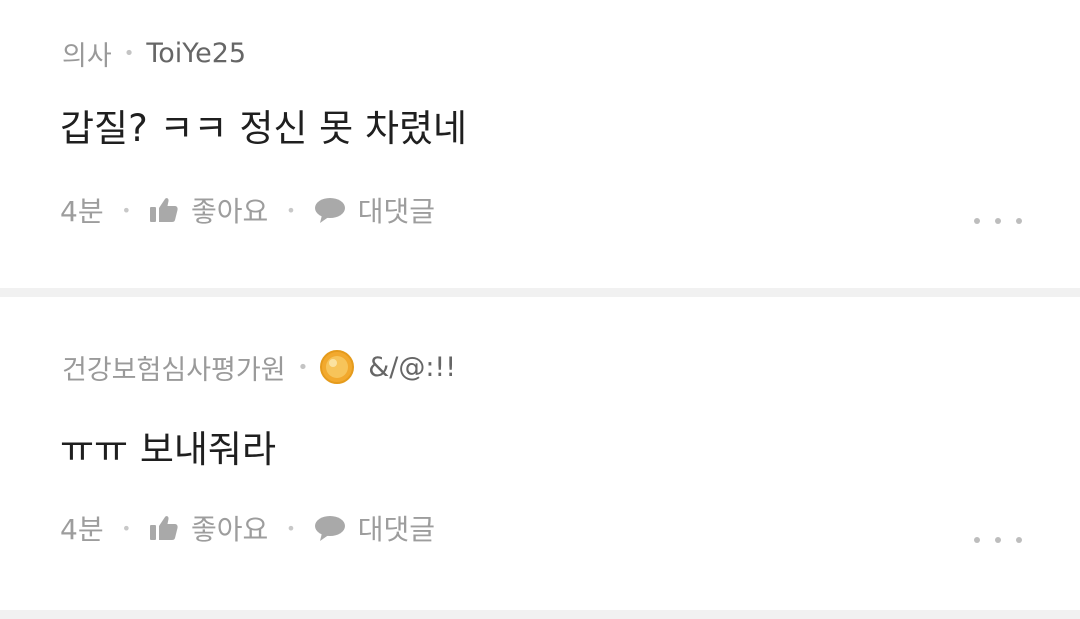  Describe the element at coordinates (87, 56) in the screenshot. I see `author-tag: 의사` at that location.